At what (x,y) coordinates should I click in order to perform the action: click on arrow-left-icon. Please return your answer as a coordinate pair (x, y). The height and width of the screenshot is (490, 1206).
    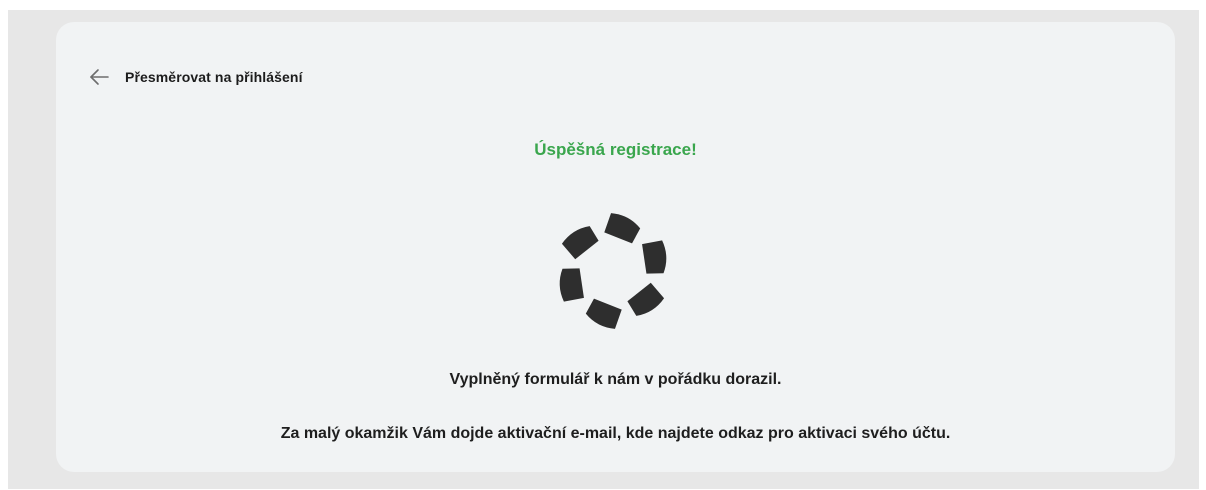
    Looking at the image, I should click on (99, 77).